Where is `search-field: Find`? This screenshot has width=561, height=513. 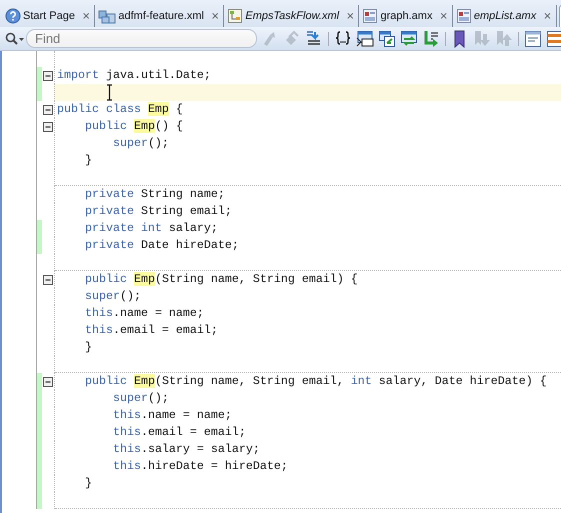
search-field: Find is located at coordinates (141, 38).